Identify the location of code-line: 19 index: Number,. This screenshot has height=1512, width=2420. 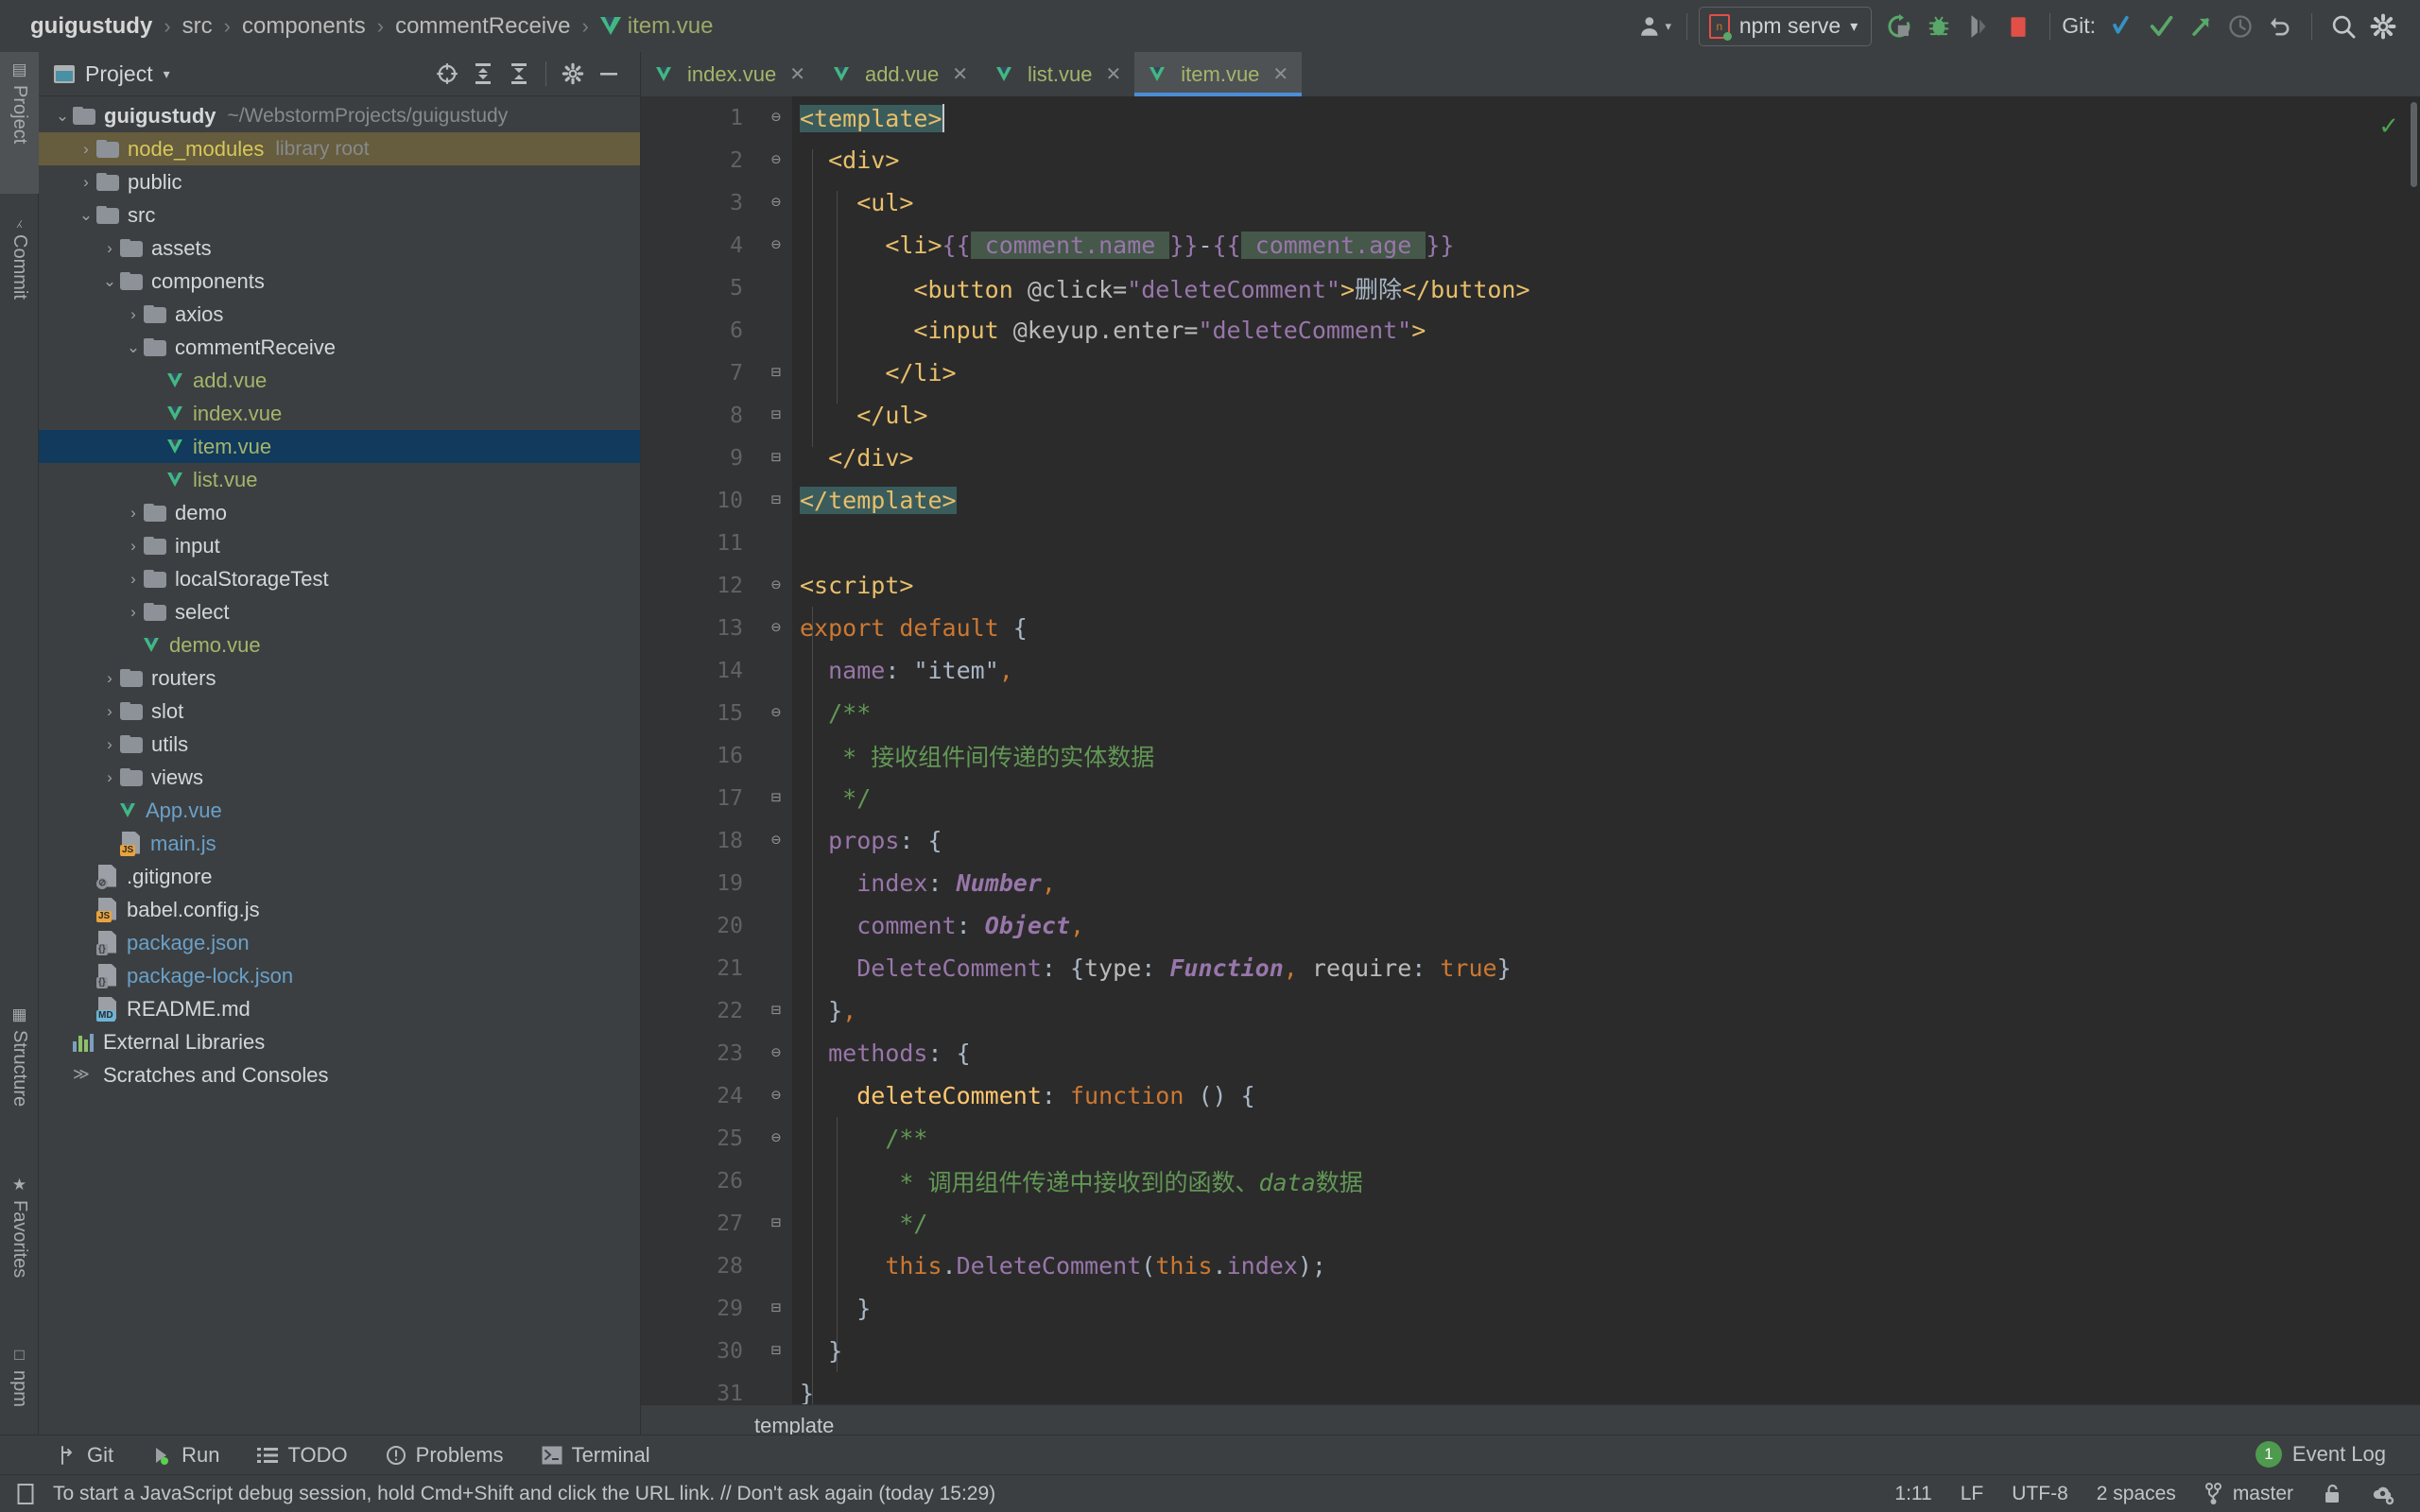
(1530, 883).